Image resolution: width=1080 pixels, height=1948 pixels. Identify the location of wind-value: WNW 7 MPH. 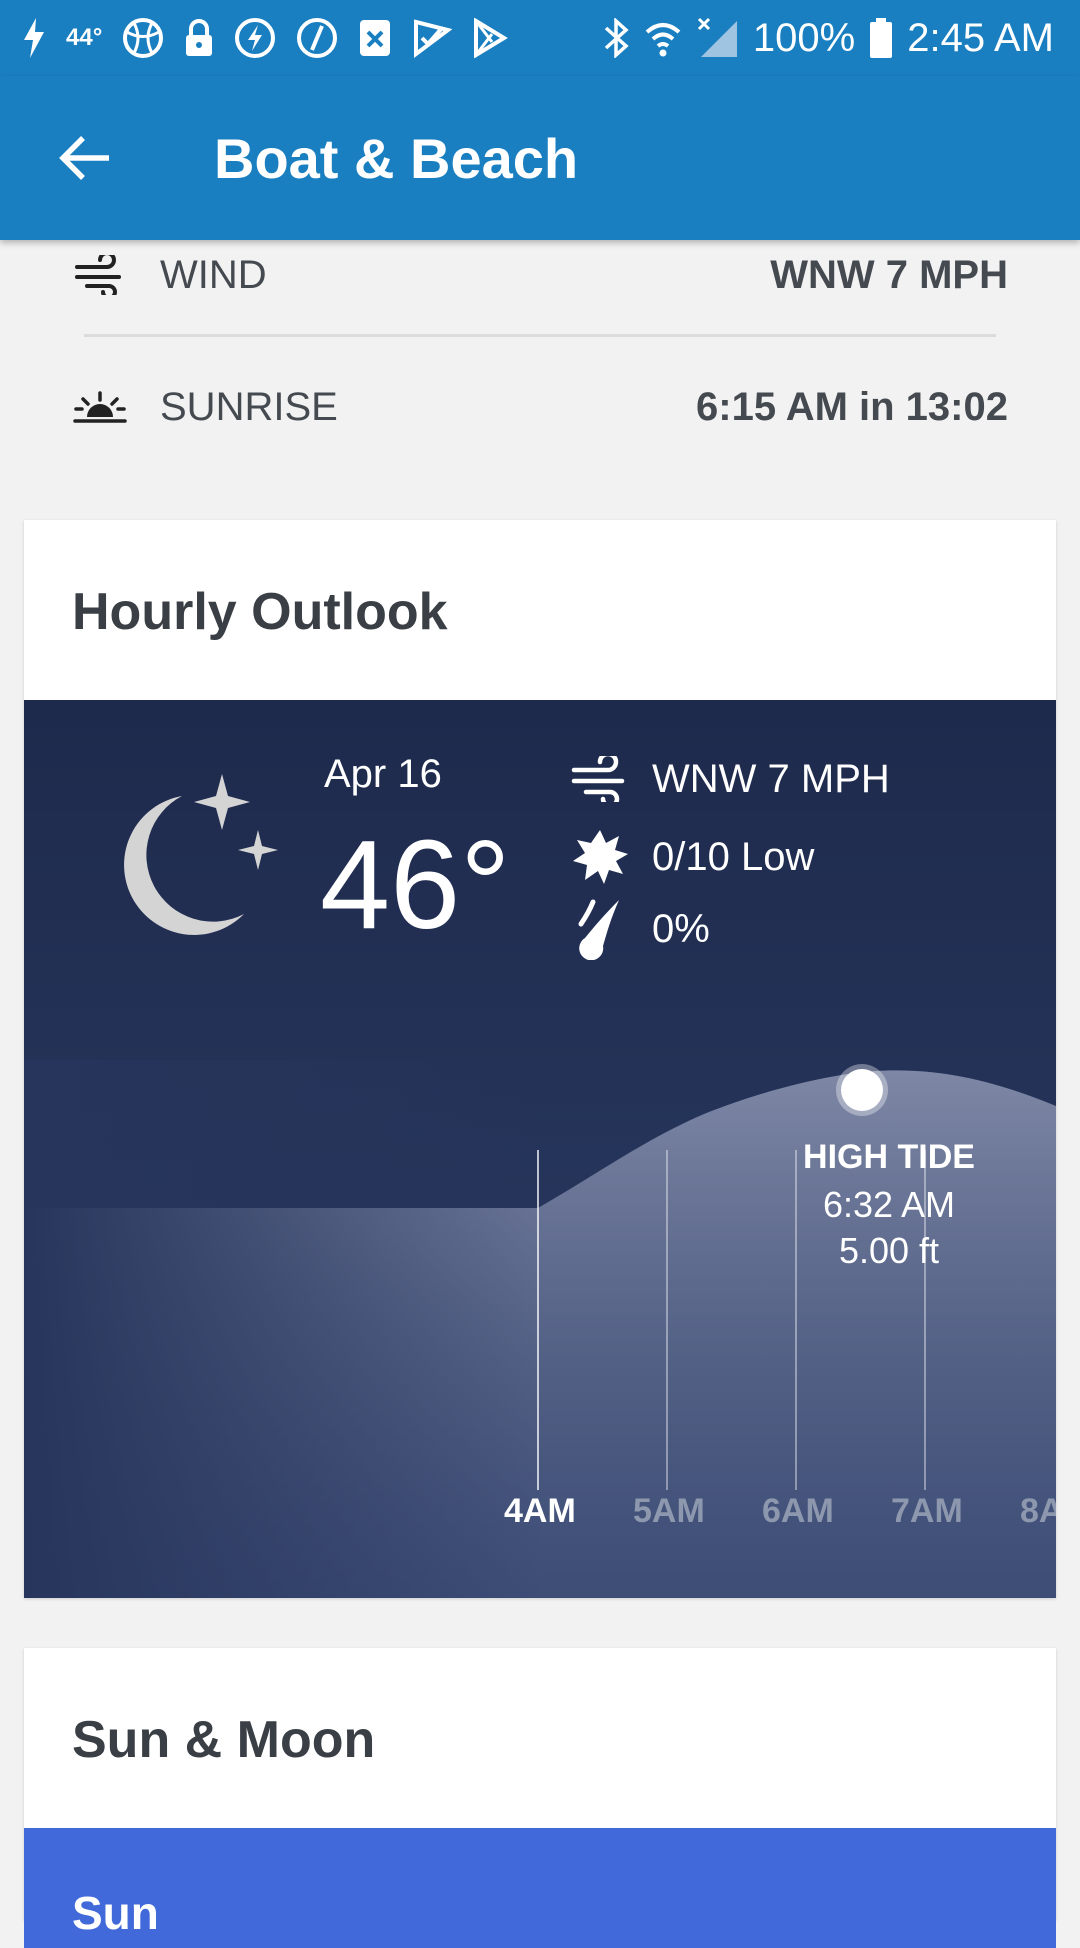
(889, 274).